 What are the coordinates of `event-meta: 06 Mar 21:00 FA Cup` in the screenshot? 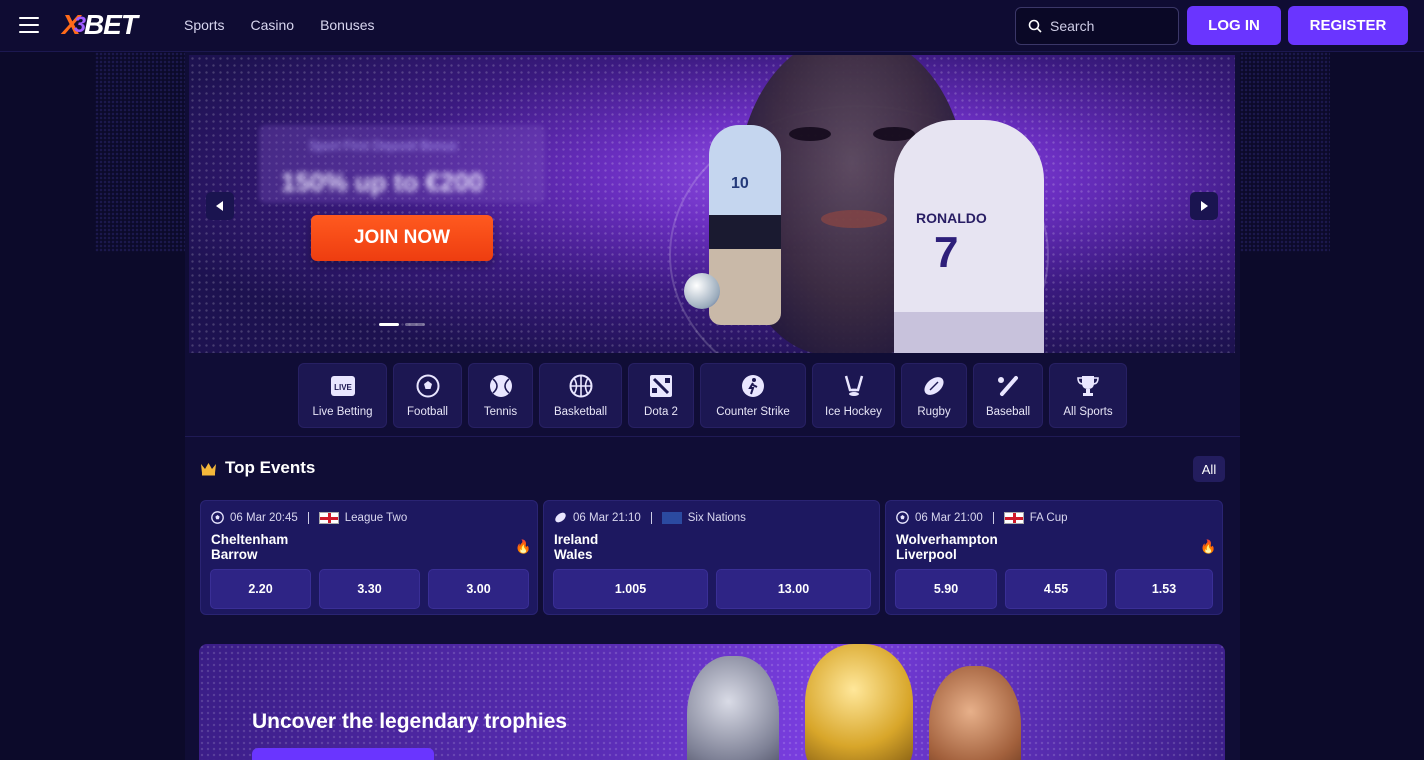 It's located at (981, 517).